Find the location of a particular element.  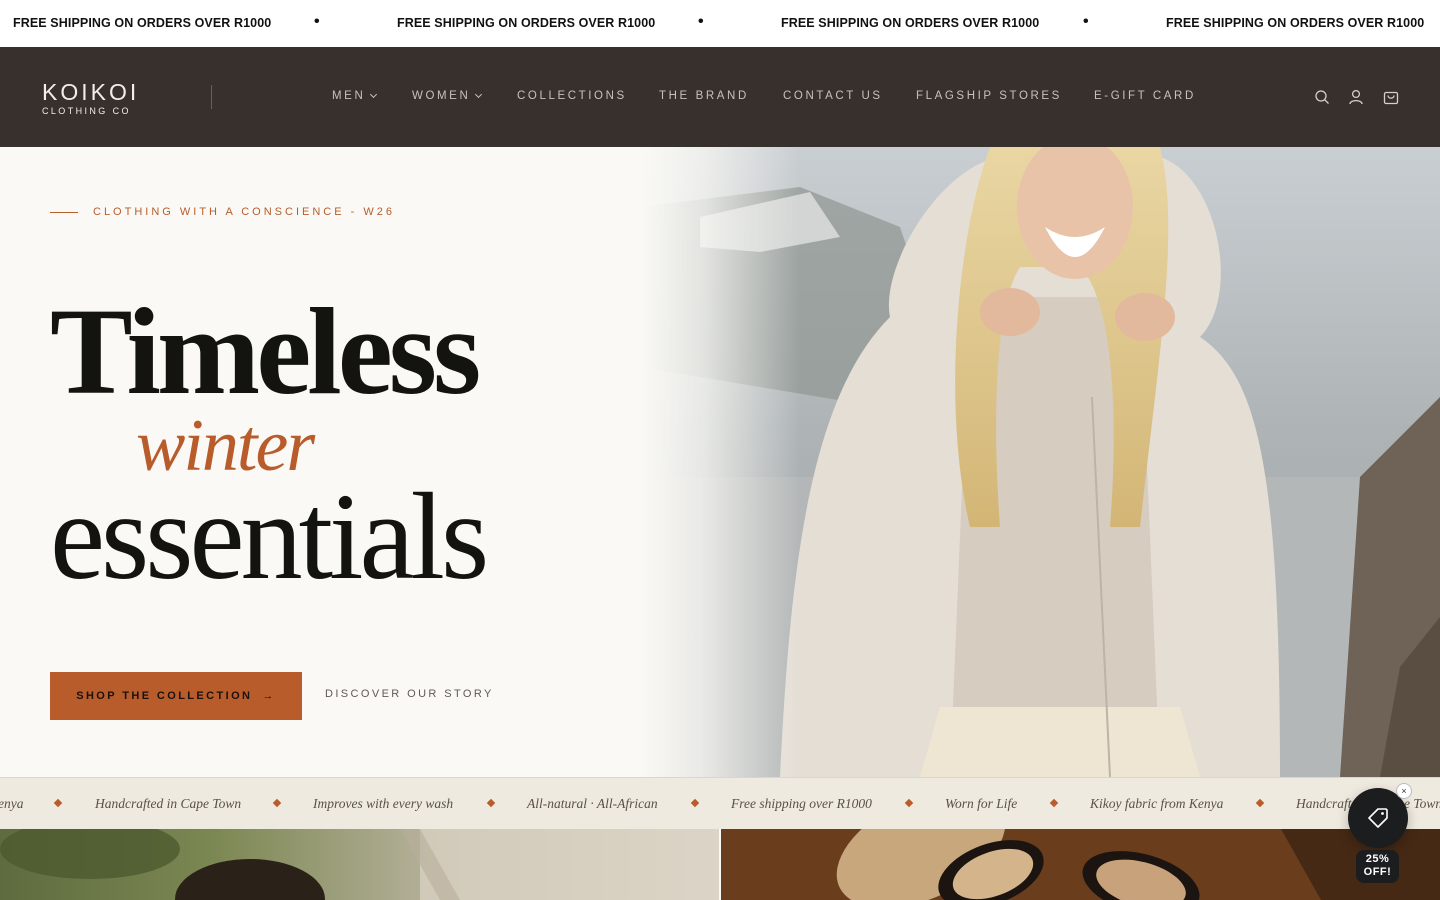

nav-item-women: WOMEN is located at coordinates (447, 96).